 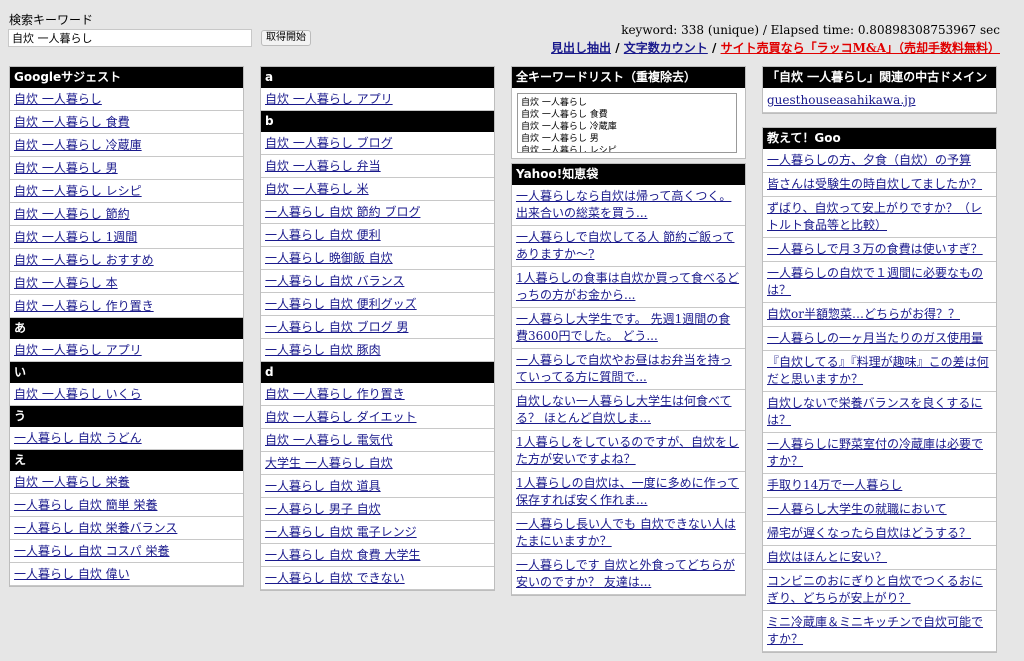 What do you see at coordinates (323, 486) in the screenshot?
I see `keyword-link: 一人暮らし 自炊 道具` at bounding box center [323, 486].